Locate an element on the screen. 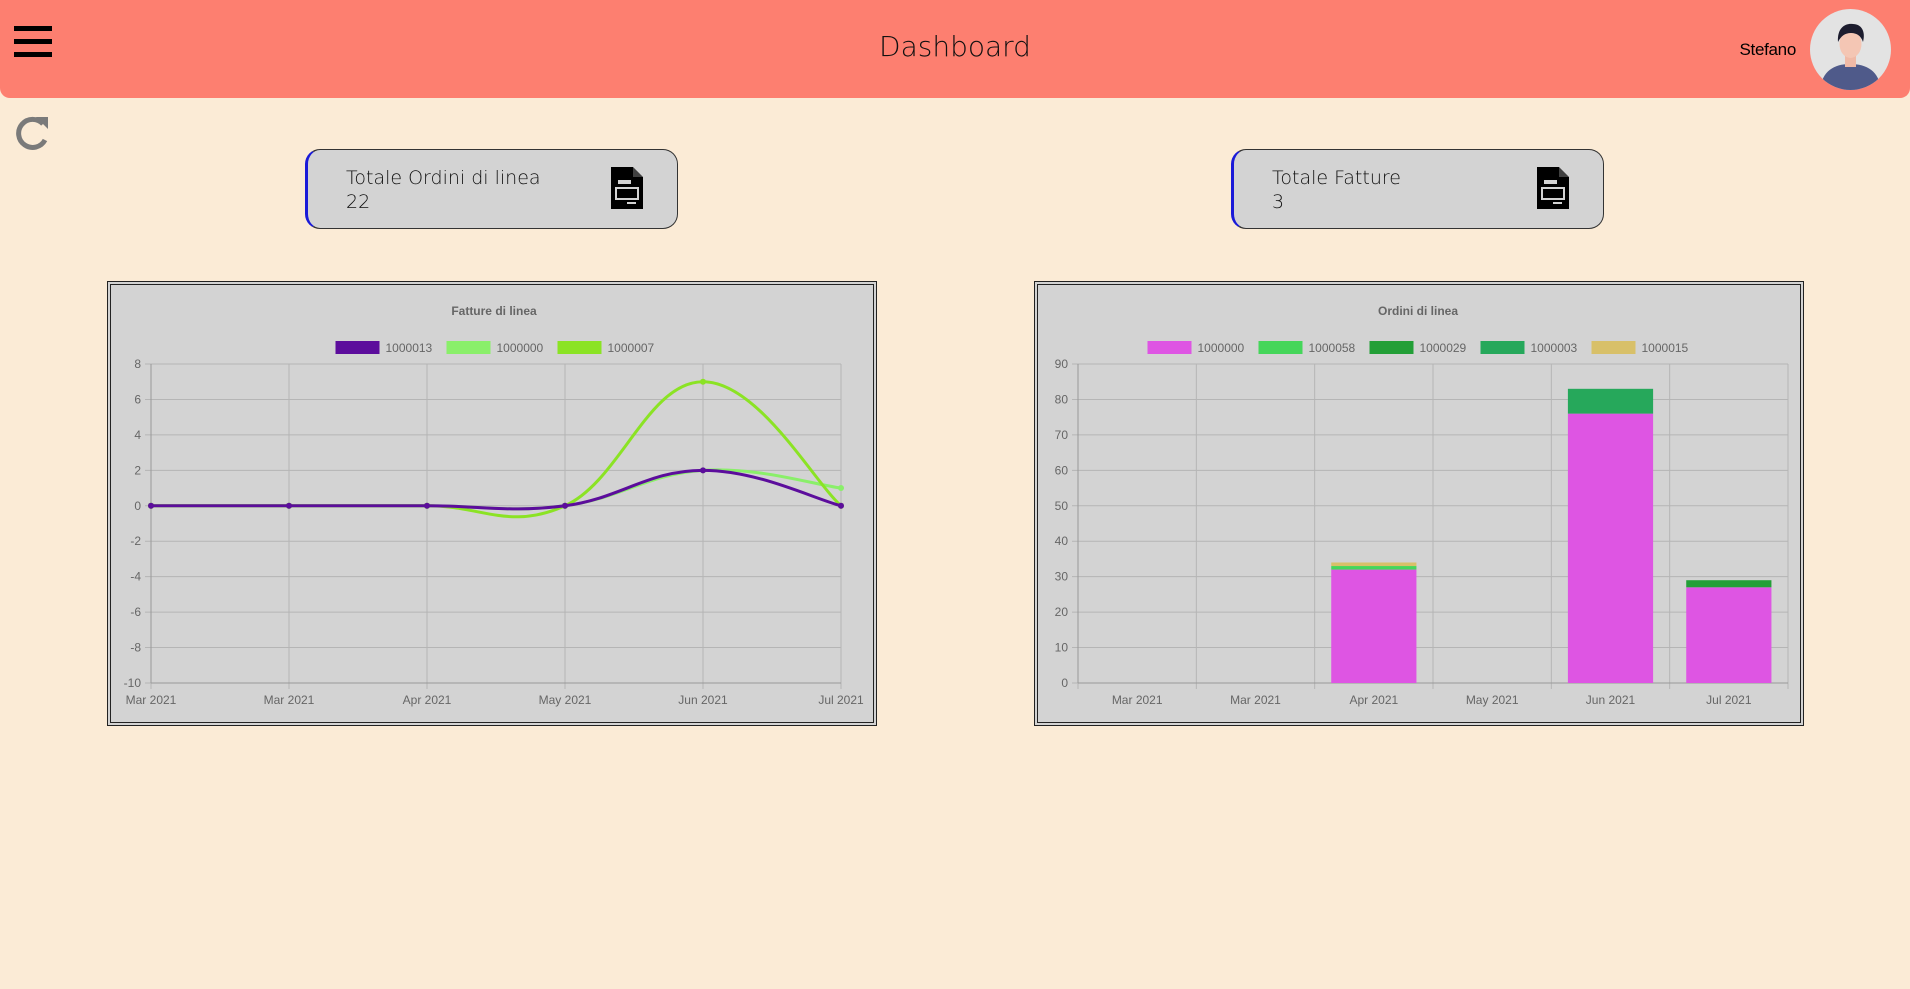 Image resolution: width=1910 pixels, height=989 pixels. stat-card-ordini: Totale Ordini di linea 22 is located at coordinates (491, 189).